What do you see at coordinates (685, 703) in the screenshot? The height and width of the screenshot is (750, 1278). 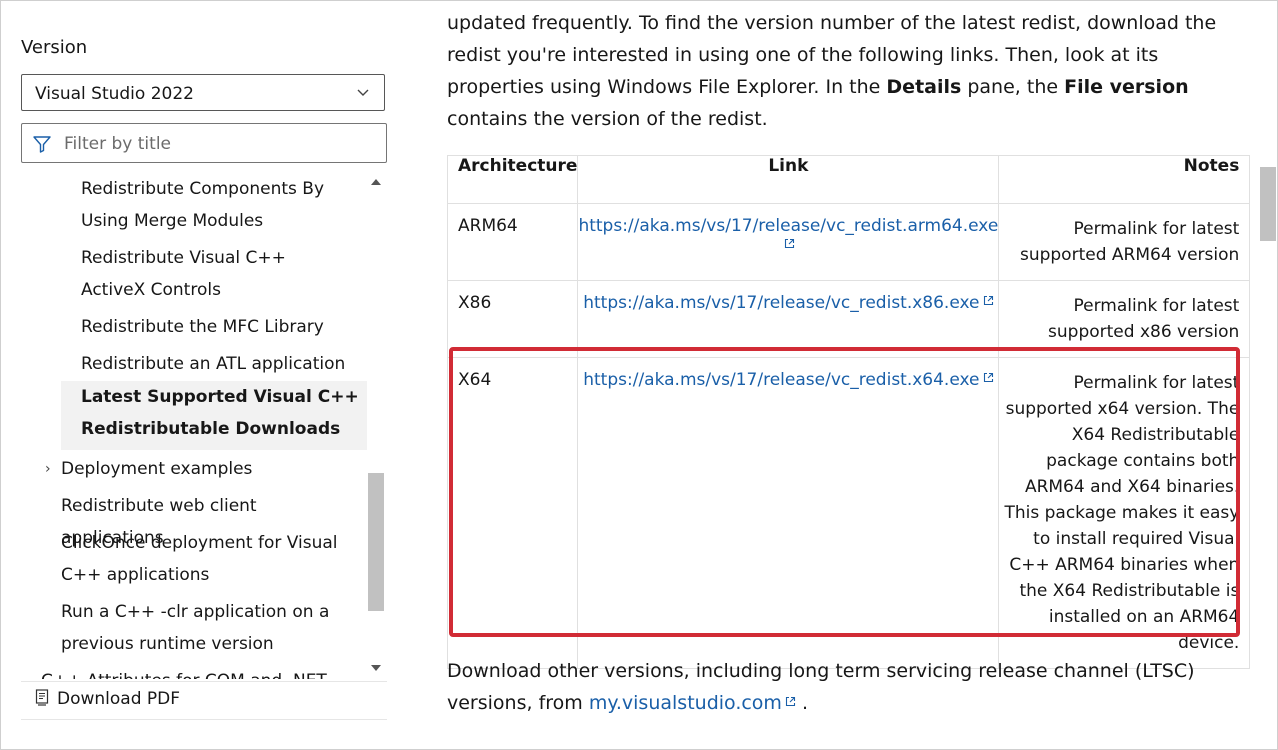 I see `my-visualstudio-link: my.visualstudio.com` at bounding box center [685, 703].